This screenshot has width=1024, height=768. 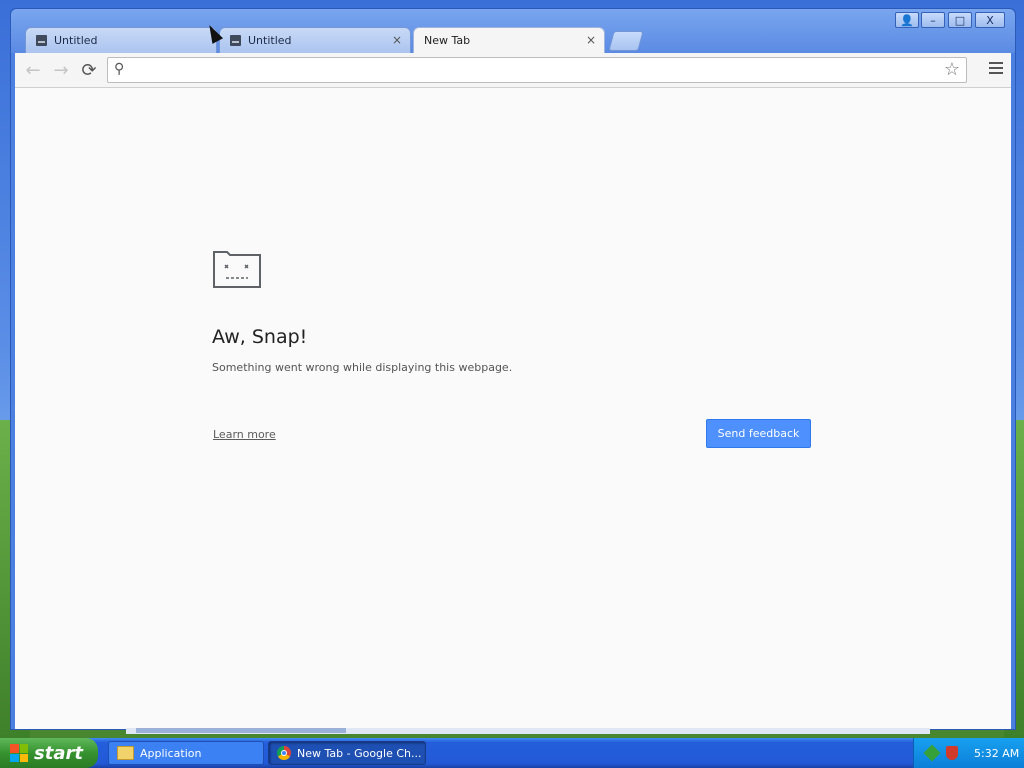 What do you see at coordinates (121, 40) in the screenshot?
I see `tab-untitled-1: Untitled` at bounding box center [121, 40].